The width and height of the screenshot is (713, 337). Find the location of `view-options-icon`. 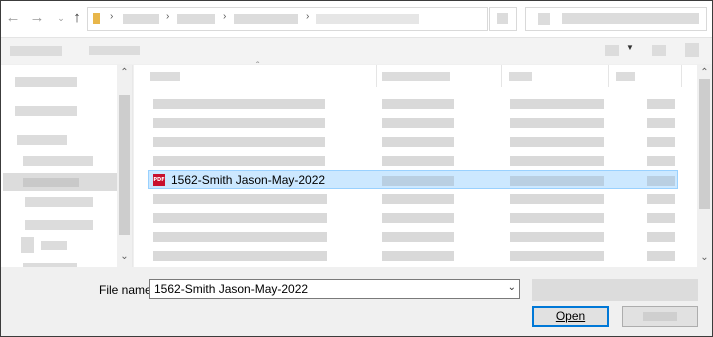

view-options-icon is located at coordinates (612, 50).